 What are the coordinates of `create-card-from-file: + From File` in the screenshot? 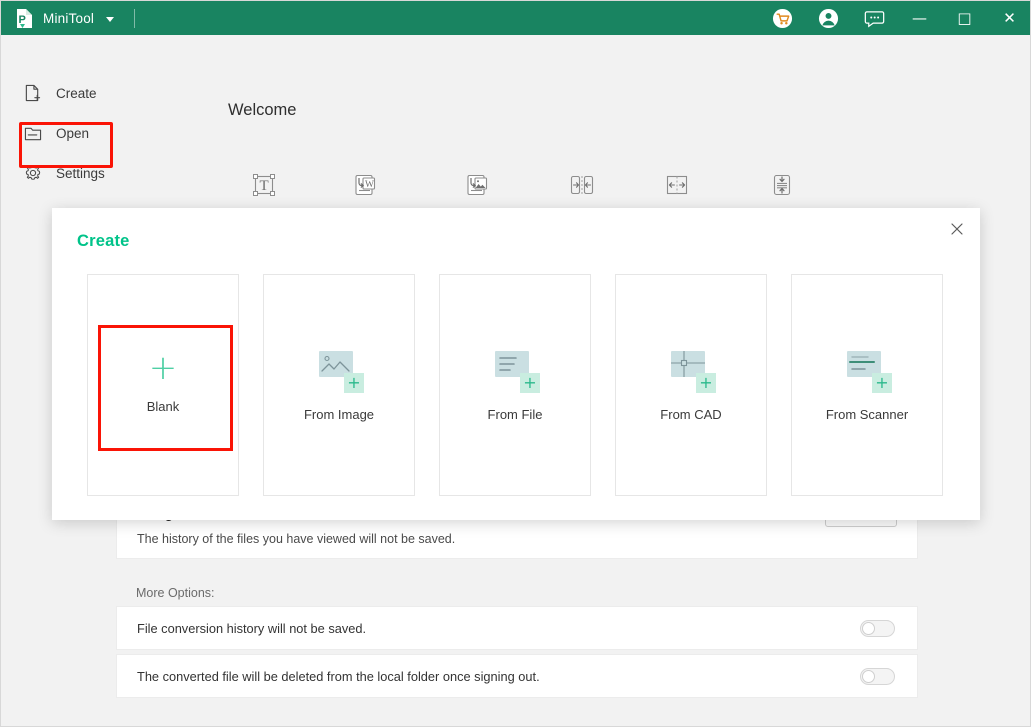 It's located at (515, 385).